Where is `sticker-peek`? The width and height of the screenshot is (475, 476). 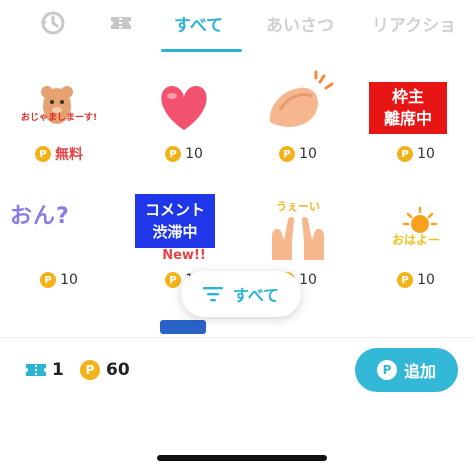 sticker-peek is located at coordinates (183, 327).